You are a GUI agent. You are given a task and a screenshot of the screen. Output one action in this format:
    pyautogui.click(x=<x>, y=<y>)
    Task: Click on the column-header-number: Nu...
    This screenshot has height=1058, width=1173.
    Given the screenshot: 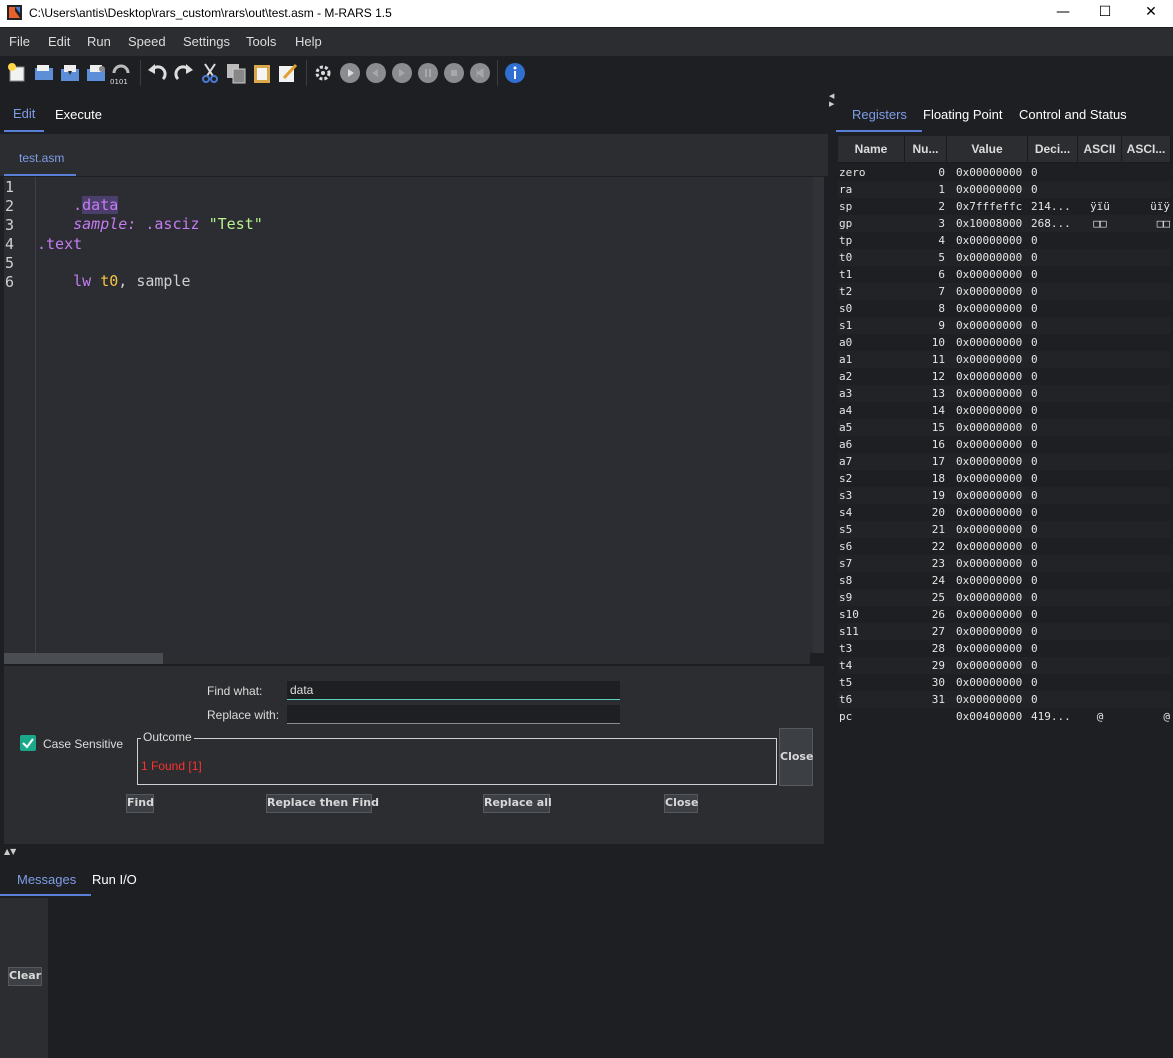 What is the action you would take?
    pyautogui.click(x=926, y=149)
    